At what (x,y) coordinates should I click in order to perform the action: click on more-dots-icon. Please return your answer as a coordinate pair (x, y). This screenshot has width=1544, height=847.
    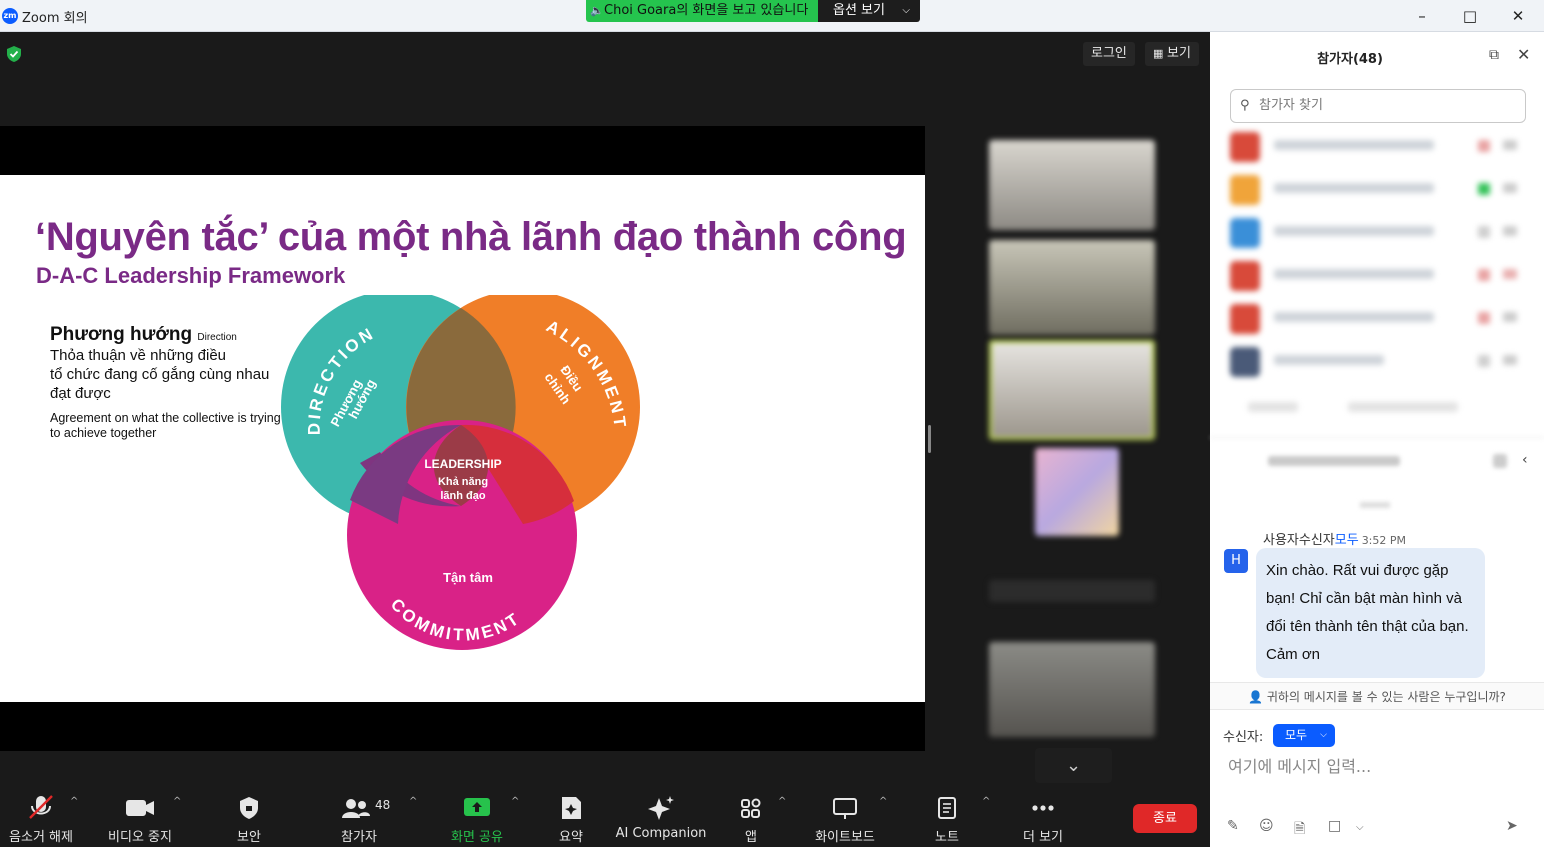
    Looking at the image, I should click on (1043, 808).